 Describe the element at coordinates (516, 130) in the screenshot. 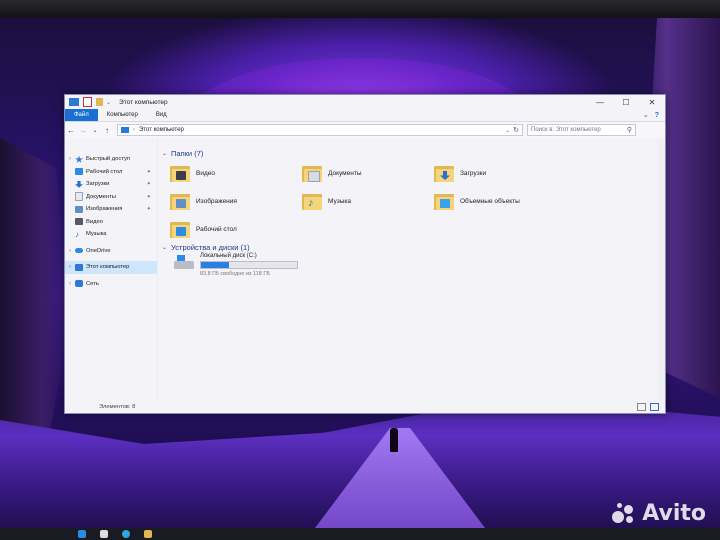

I see `refresh-icon: ↻` at that location.